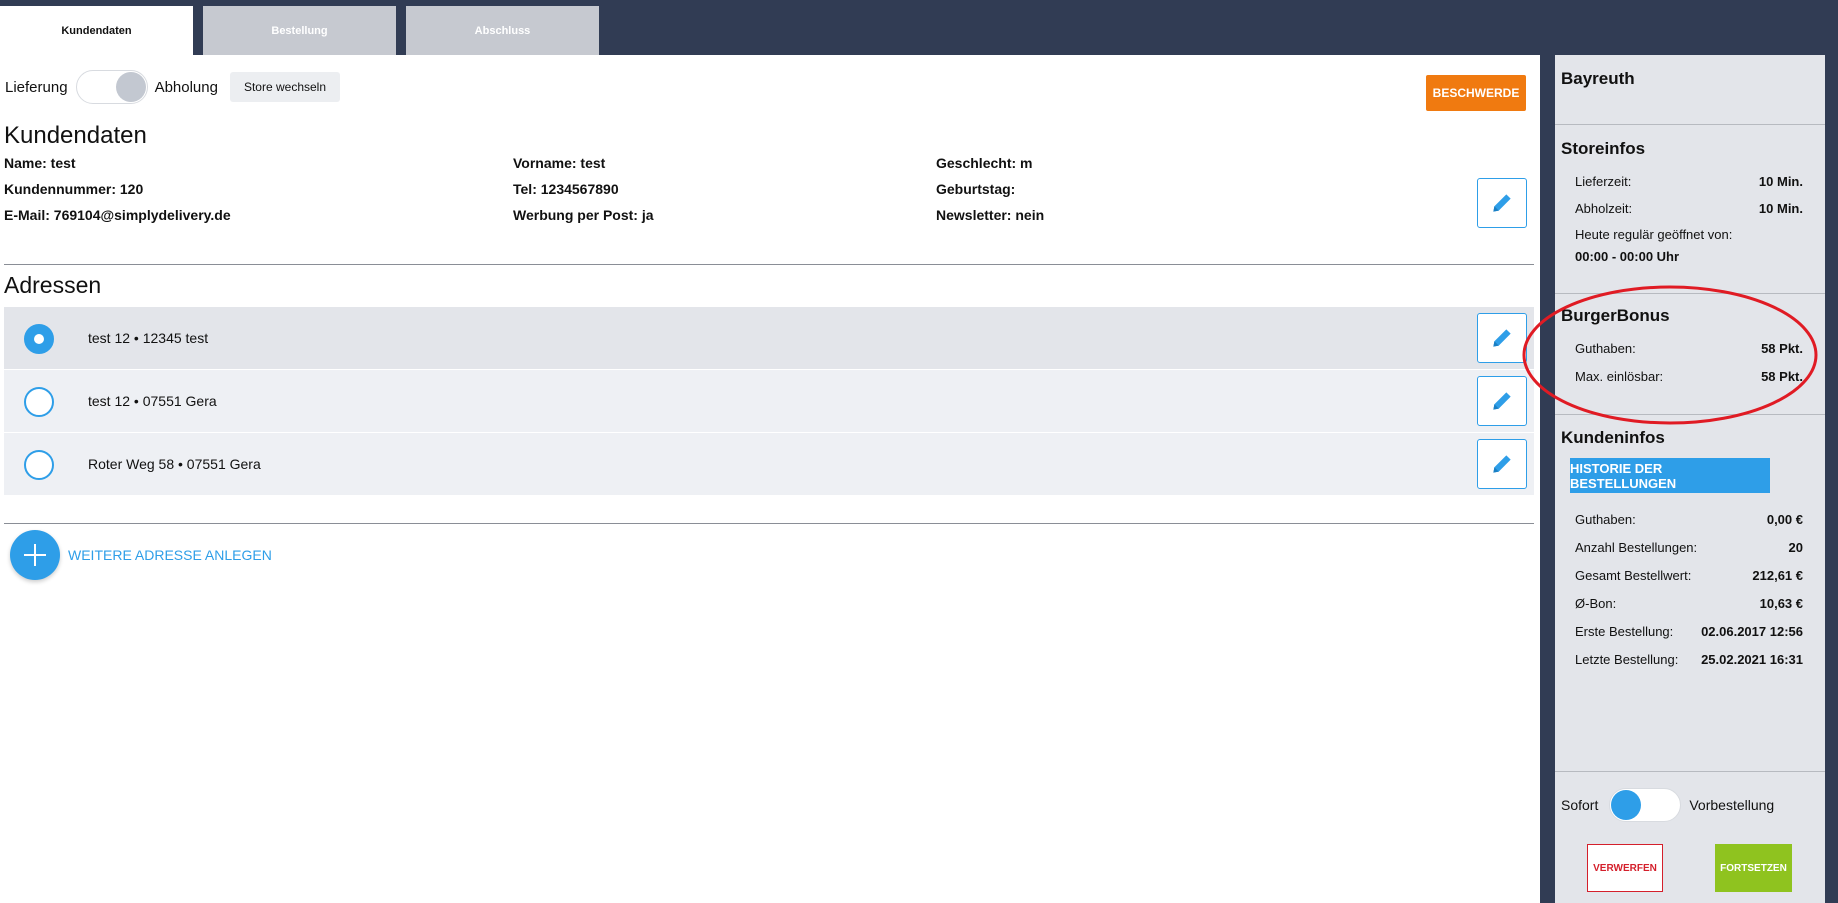 The width and height of the screenshot is (1838, 903). Describe the element at coordinates (1624, 631) in the screenshot. I see `info-label: Erste Bestellung:` at that location.